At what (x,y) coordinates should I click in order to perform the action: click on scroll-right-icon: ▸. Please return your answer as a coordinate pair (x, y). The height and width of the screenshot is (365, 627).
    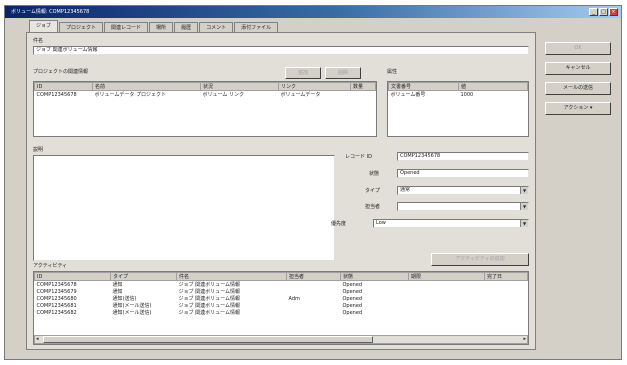
    Looking at the image, I should click on (524, 339).